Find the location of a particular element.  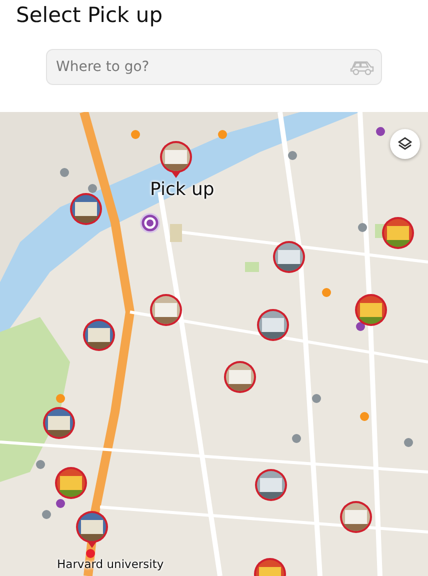

page-title: Select Pick up is located at coordinates (89, 15).